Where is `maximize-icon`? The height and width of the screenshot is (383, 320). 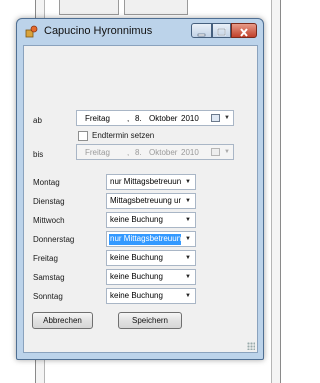 maximize-icon is located at coordinates (221, 32).